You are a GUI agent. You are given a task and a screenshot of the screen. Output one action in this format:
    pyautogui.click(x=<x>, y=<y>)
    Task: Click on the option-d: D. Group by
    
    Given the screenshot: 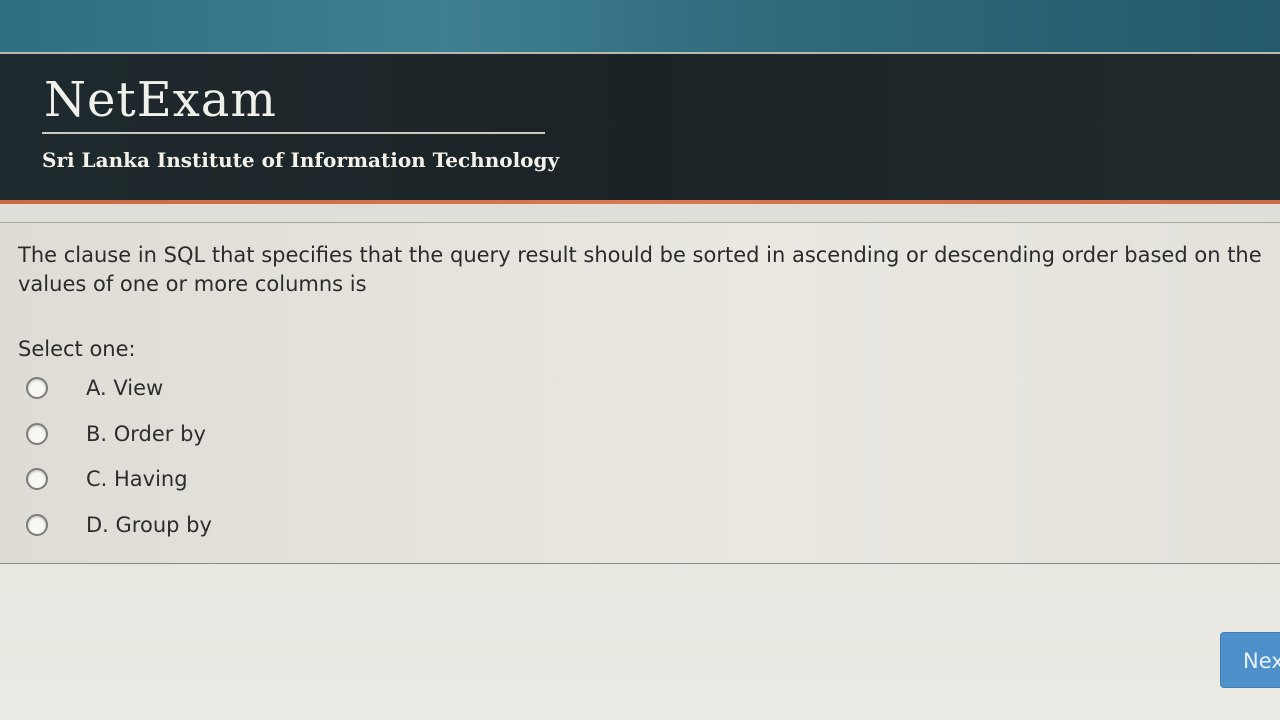 What is the action you would take?
    pyautogui.click(x=226, y=525)
    